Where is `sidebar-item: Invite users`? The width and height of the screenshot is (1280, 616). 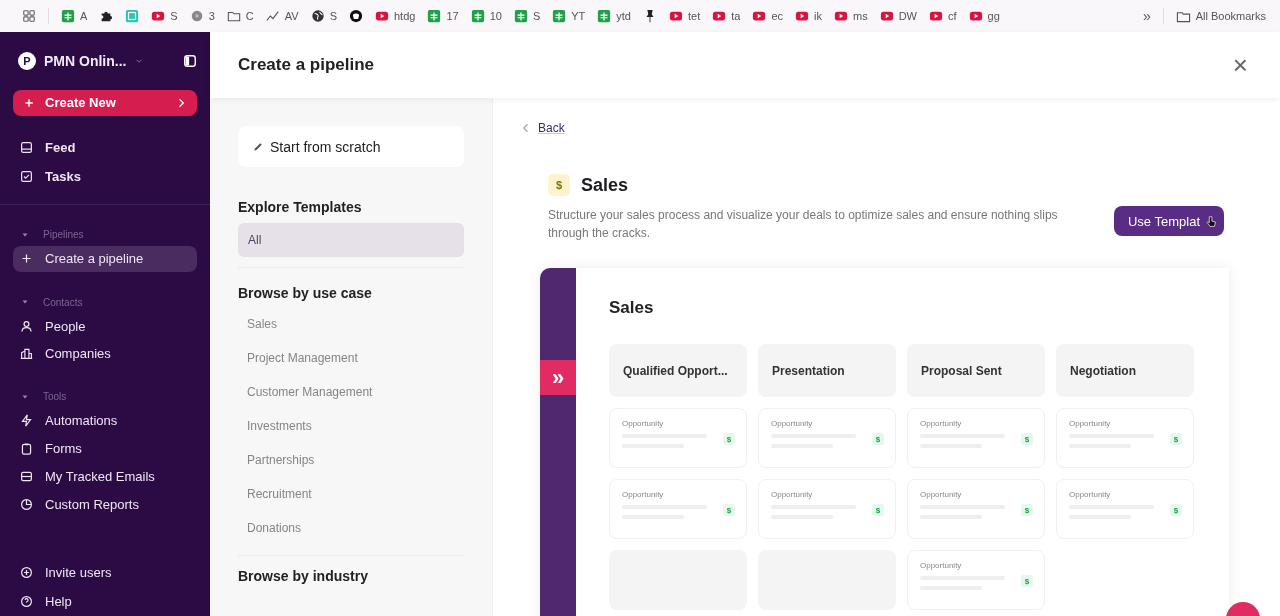 sidebar-item: Invite users is located at coordinates (105, 572).